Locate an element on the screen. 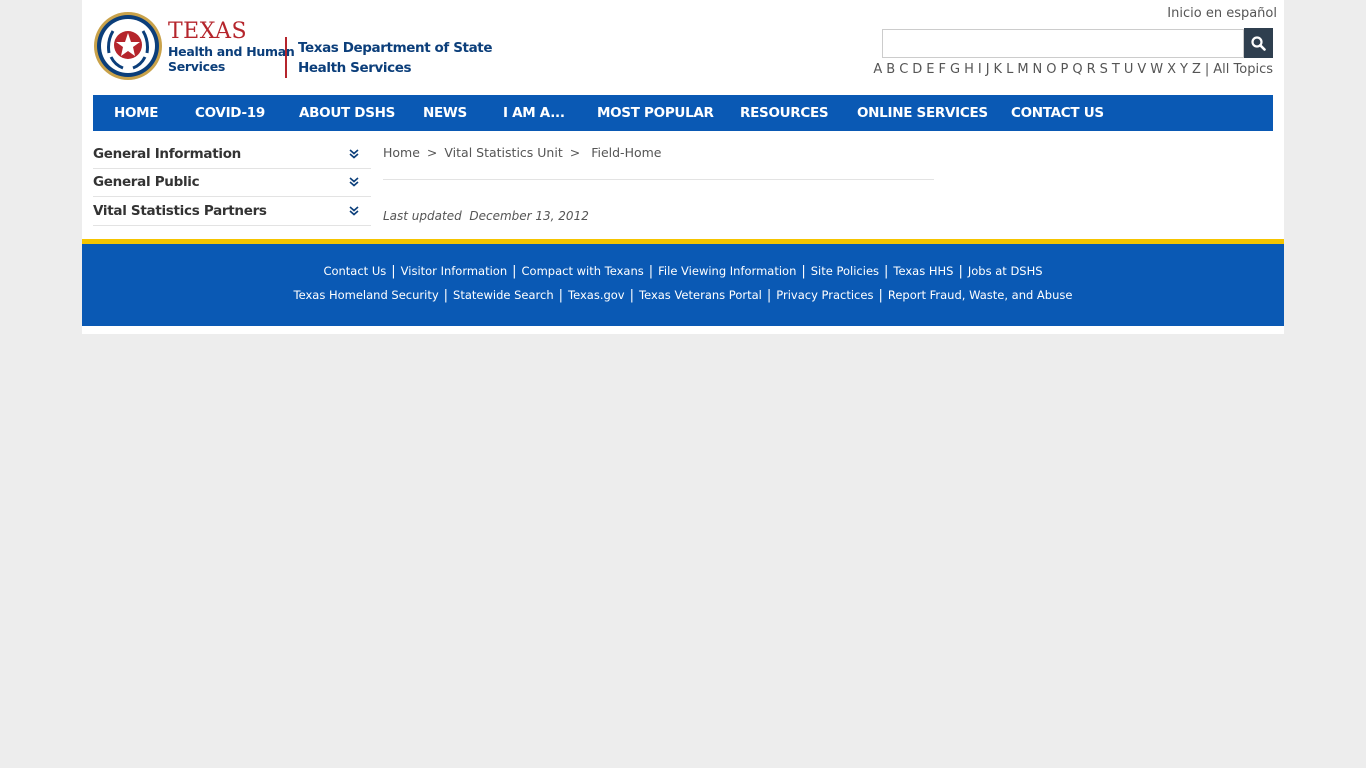 This screenshot has height=768, width=1366. alpha-link-z: Z is located at coordinates (1196, 69).